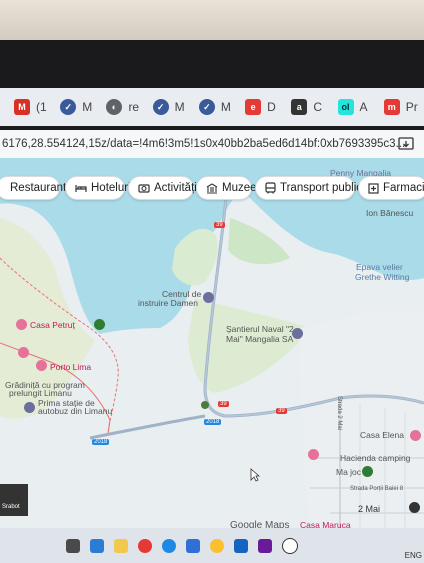 This screenshot has width=424, height=563. I want to click on download-pin-icon, so click(99, 324).